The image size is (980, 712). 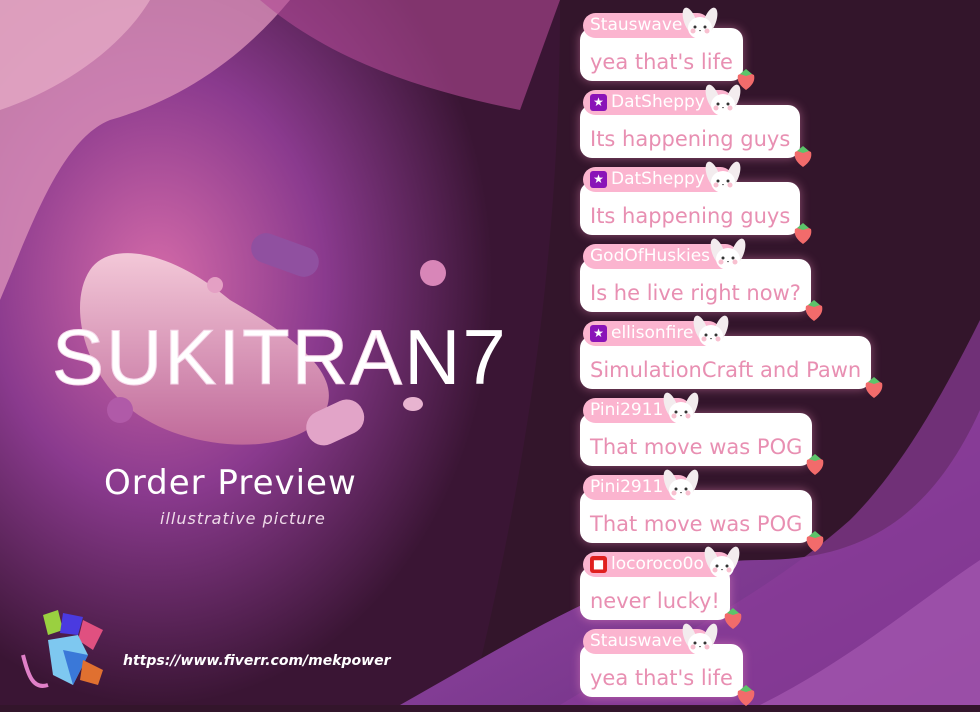 What do you see at coordinates (62, 649) in the screenshot?
I see `mek-logo` at bounding box center [62, 649].